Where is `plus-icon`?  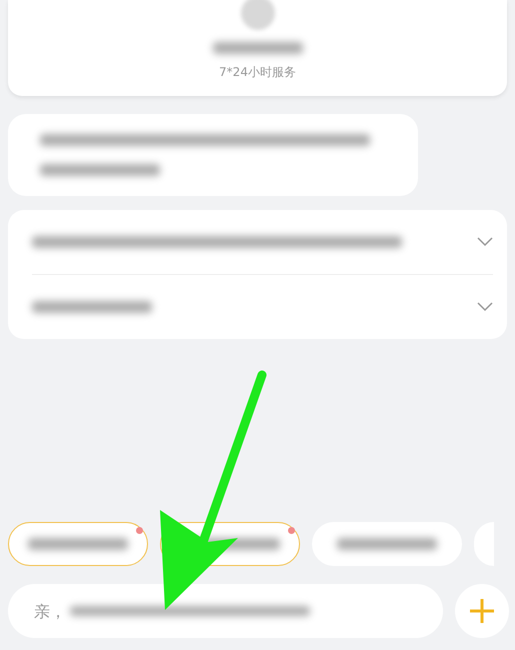 plus-icon is located at coordinates (482, 611).